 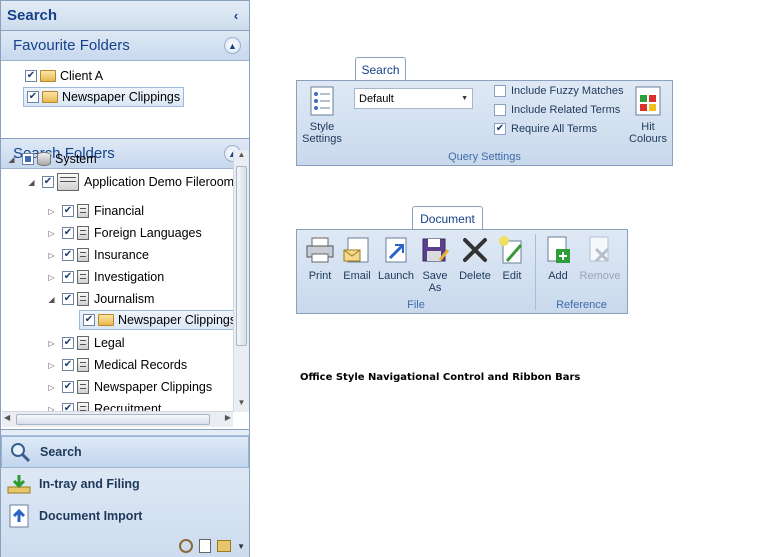 I want to click on search-small-icon, so click(x=186, y=546).